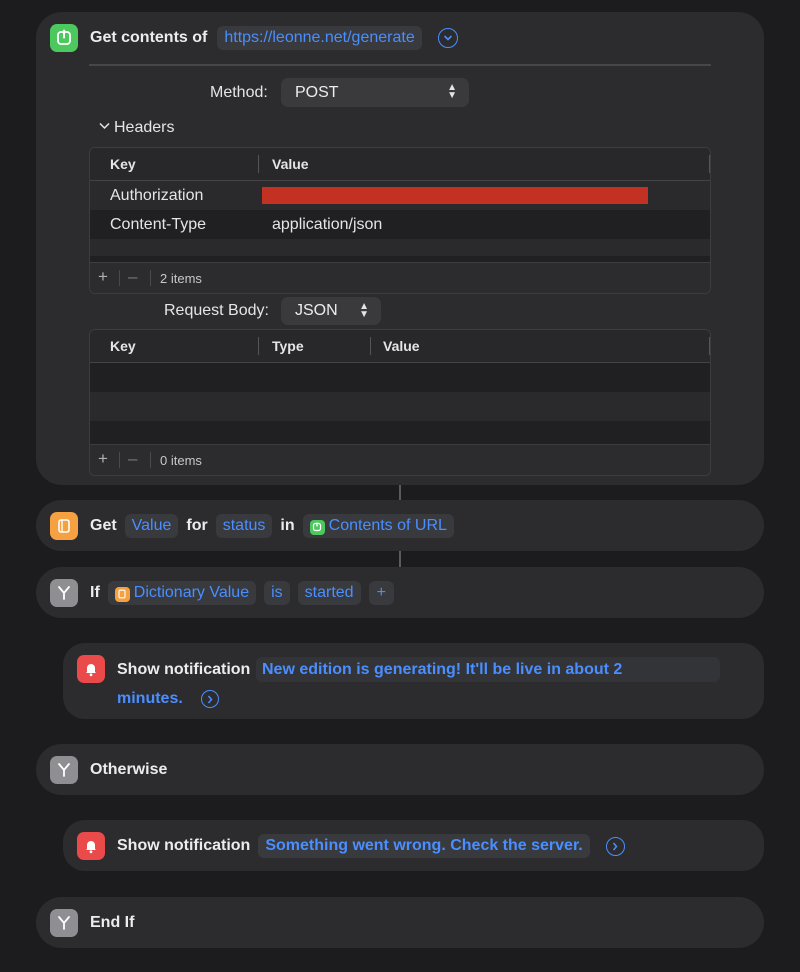 The height and width of the screenshot is (972, 800). I want to click on table-footer: + – 2 items, so click(400, 277).